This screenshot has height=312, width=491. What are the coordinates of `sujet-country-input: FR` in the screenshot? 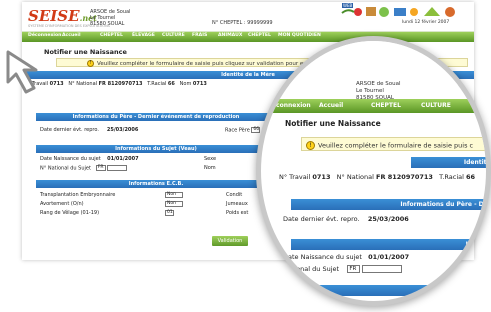 It's located at (100, 168).